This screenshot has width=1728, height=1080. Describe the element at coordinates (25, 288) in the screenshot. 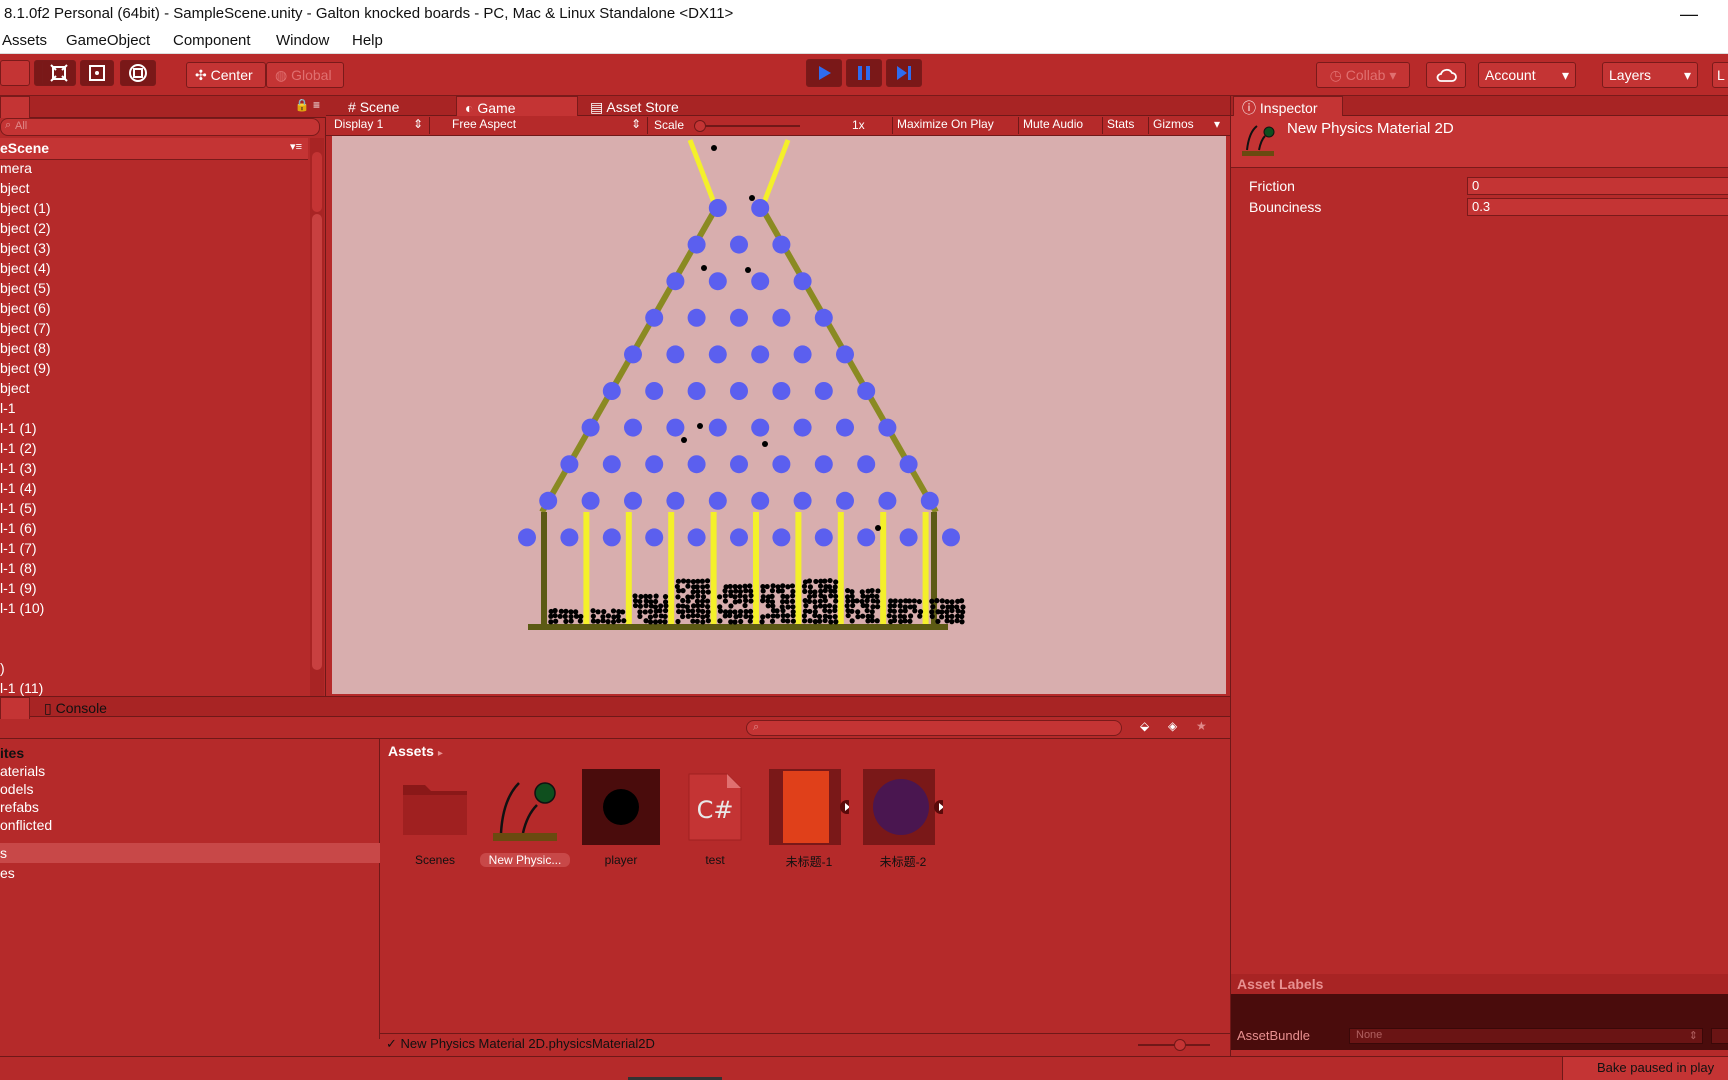

I see `hierarchy-item: bject (5)` at that location.